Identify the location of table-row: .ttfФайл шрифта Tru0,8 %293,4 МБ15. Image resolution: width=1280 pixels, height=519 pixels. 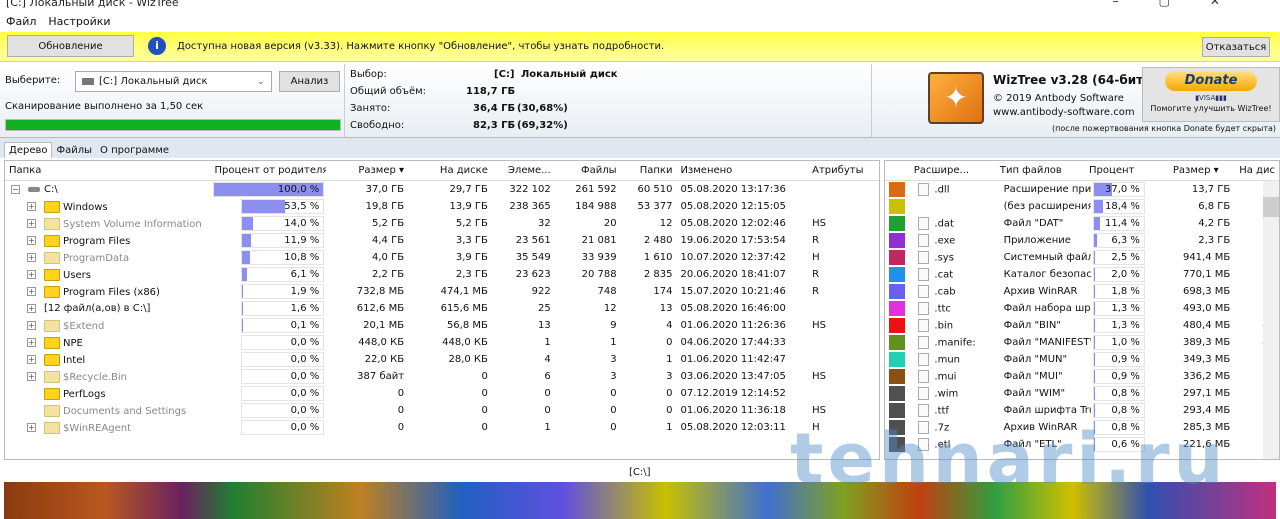
(1082, 410).